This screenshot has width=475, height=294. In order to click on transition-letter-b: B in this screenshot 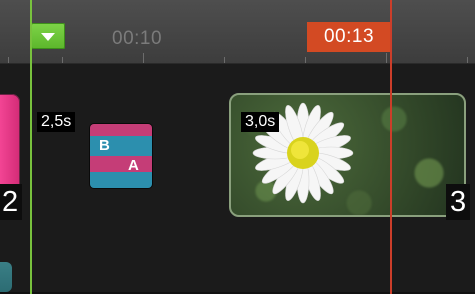, I will do `click(104, 145)`.